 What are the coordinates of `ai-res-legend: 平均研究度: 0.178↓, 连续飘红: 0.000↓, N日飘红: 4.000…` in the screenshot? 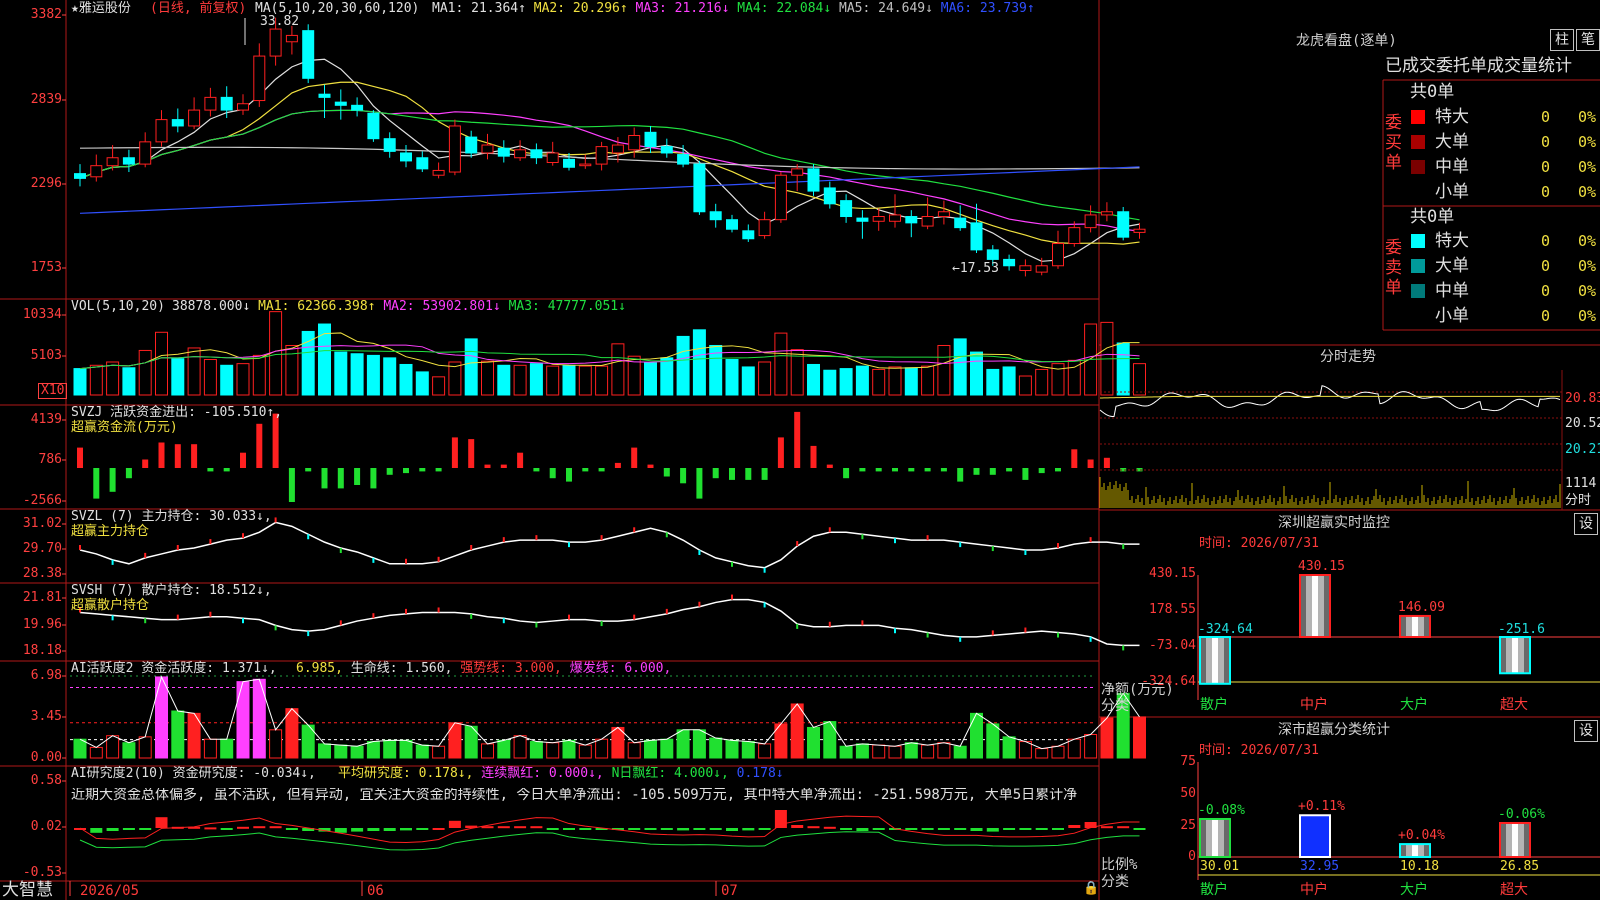 It's located at (561, 774).